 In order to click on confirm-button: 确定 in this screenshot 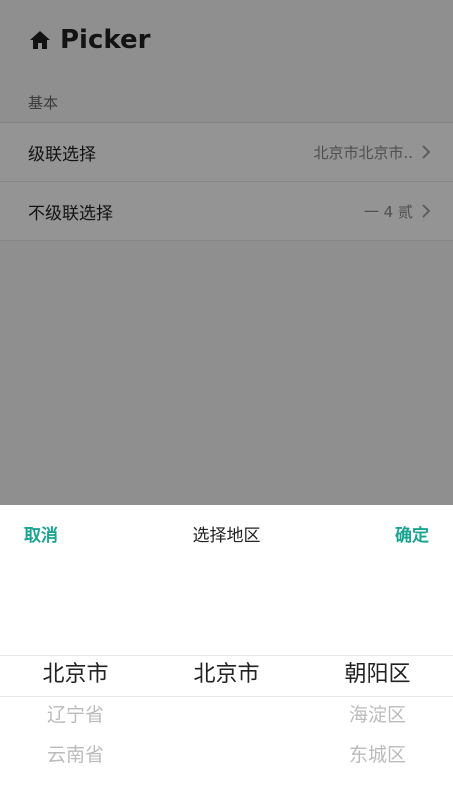, I will do `click(412, 533)`.